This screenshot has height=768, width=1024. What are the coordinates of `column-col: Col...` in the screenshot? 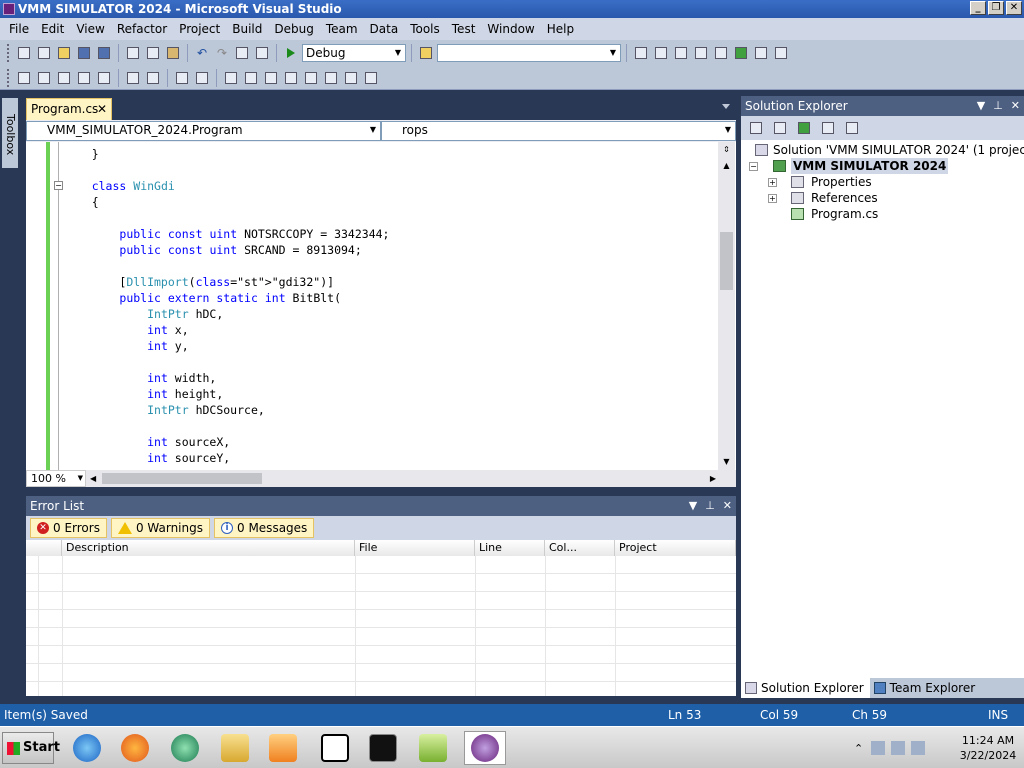 It's located at (580, 548).